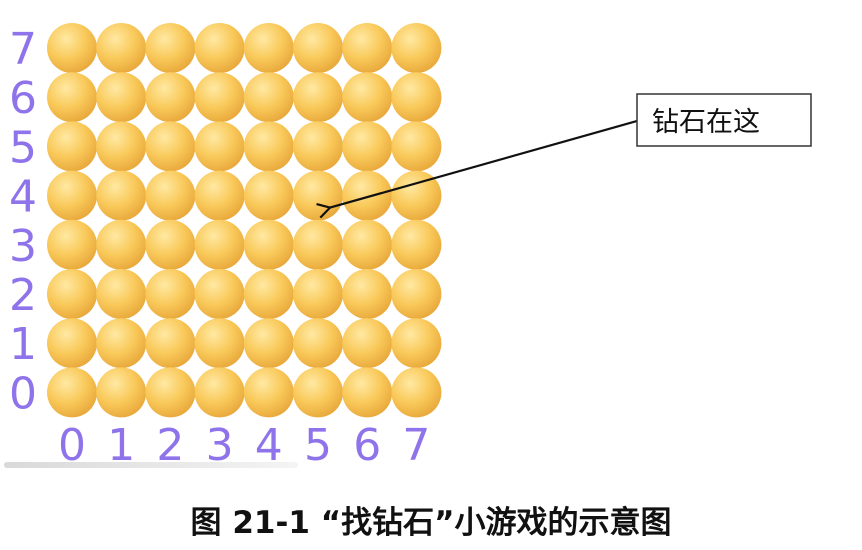  Describe the element at coordinates (23, 246) in the screenshot. I see `y-axis-label: 3` at that location.